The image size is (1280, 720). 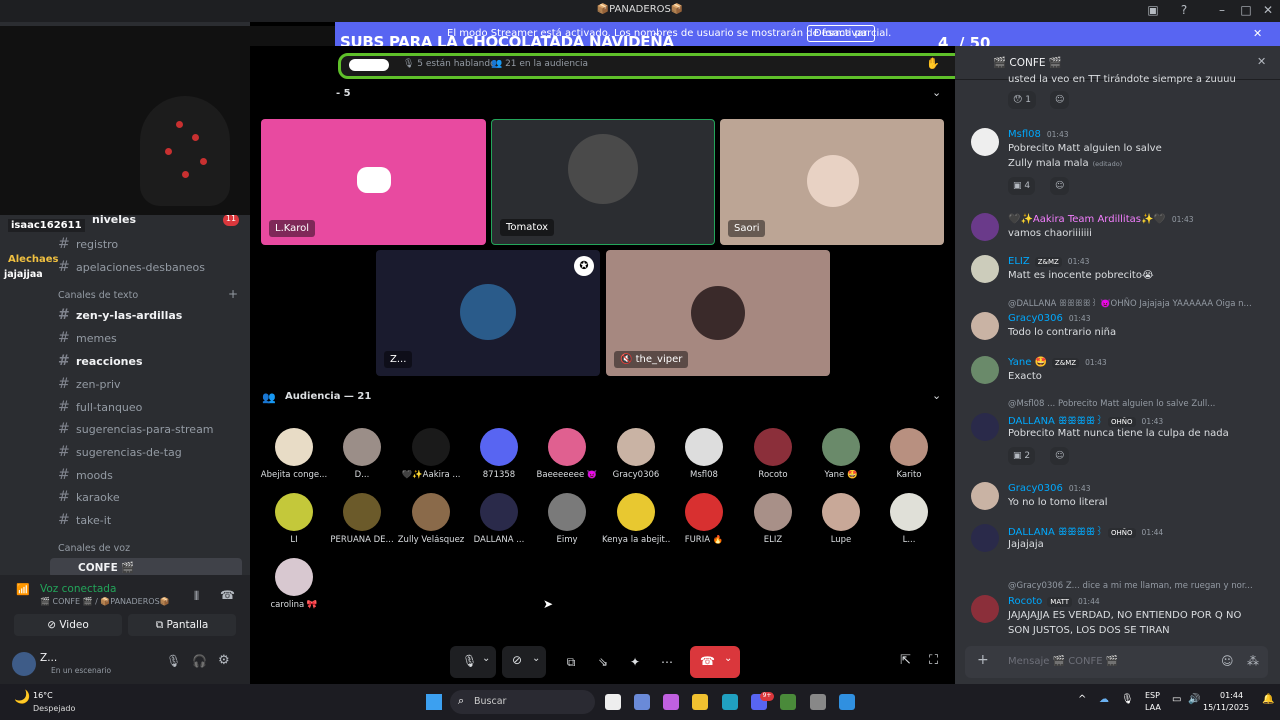 What do you see at coordinates (105, 601) in the screenshot?
I see `voice-location: 🎬 CONFE 🎬 / 📦PANADEROS📦` at bounding box center [105, 601].